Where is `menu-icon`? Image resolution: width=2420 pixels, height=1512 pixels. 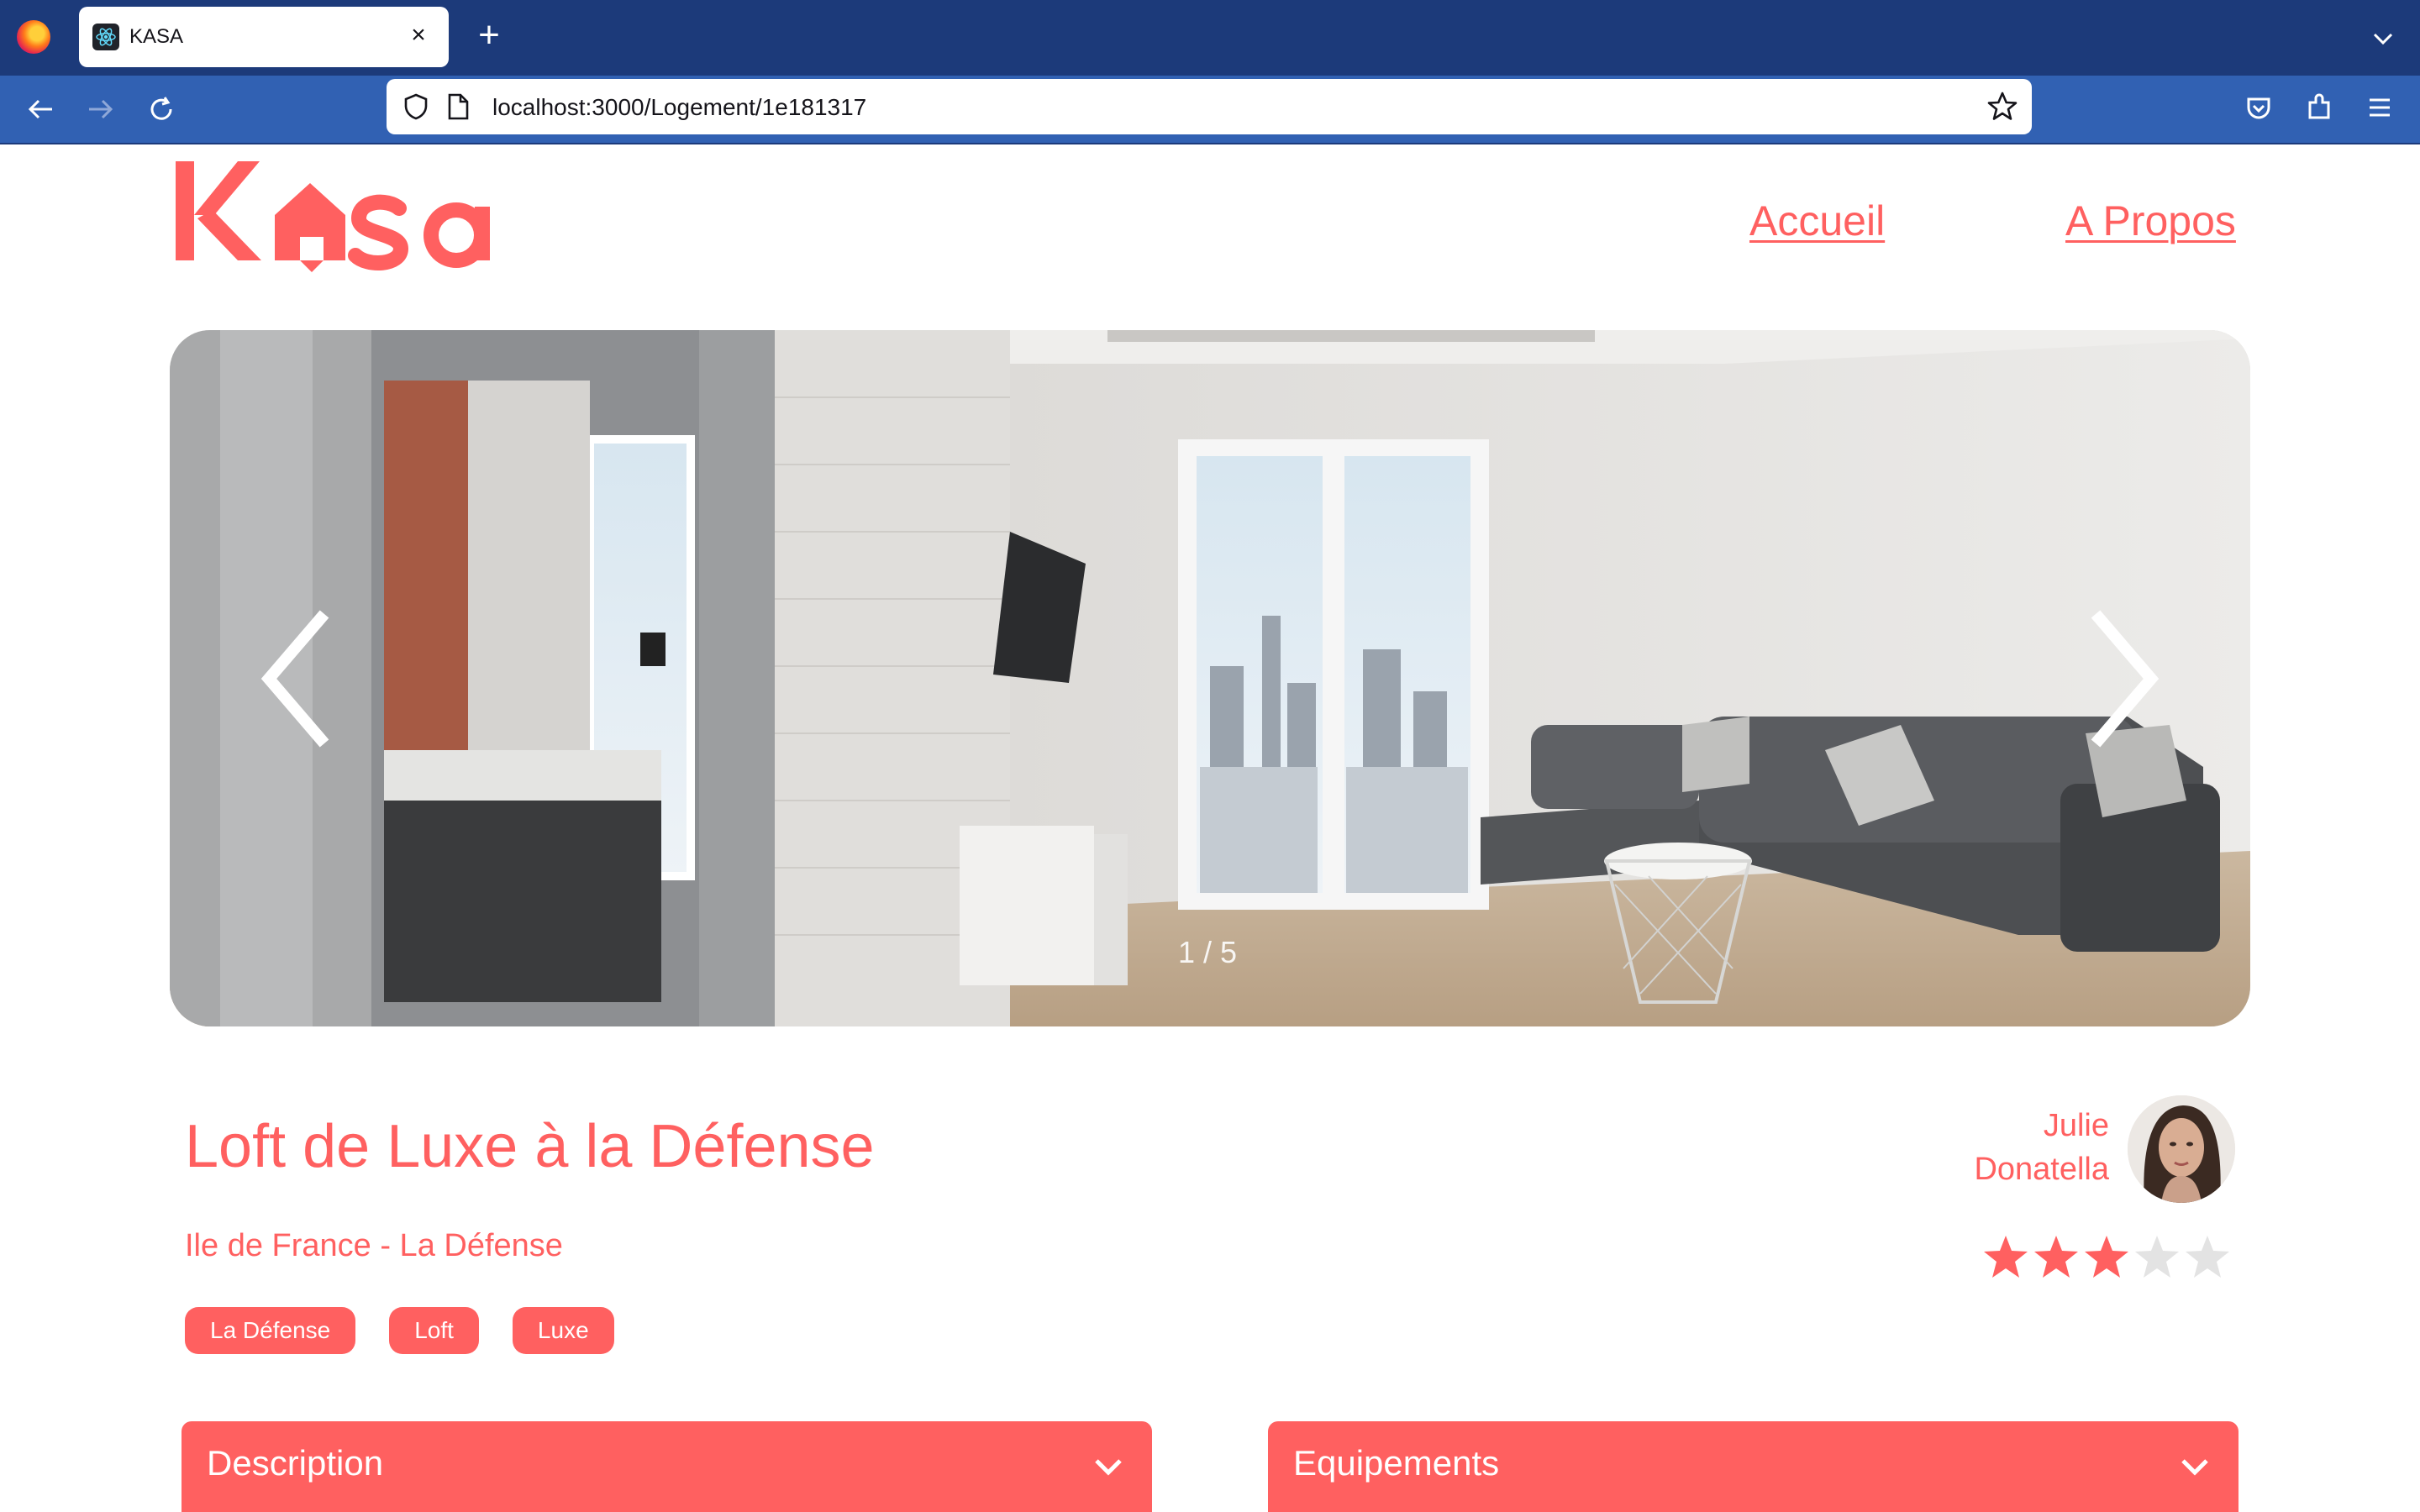 menu-icon is located at coordinates (2380, 107).